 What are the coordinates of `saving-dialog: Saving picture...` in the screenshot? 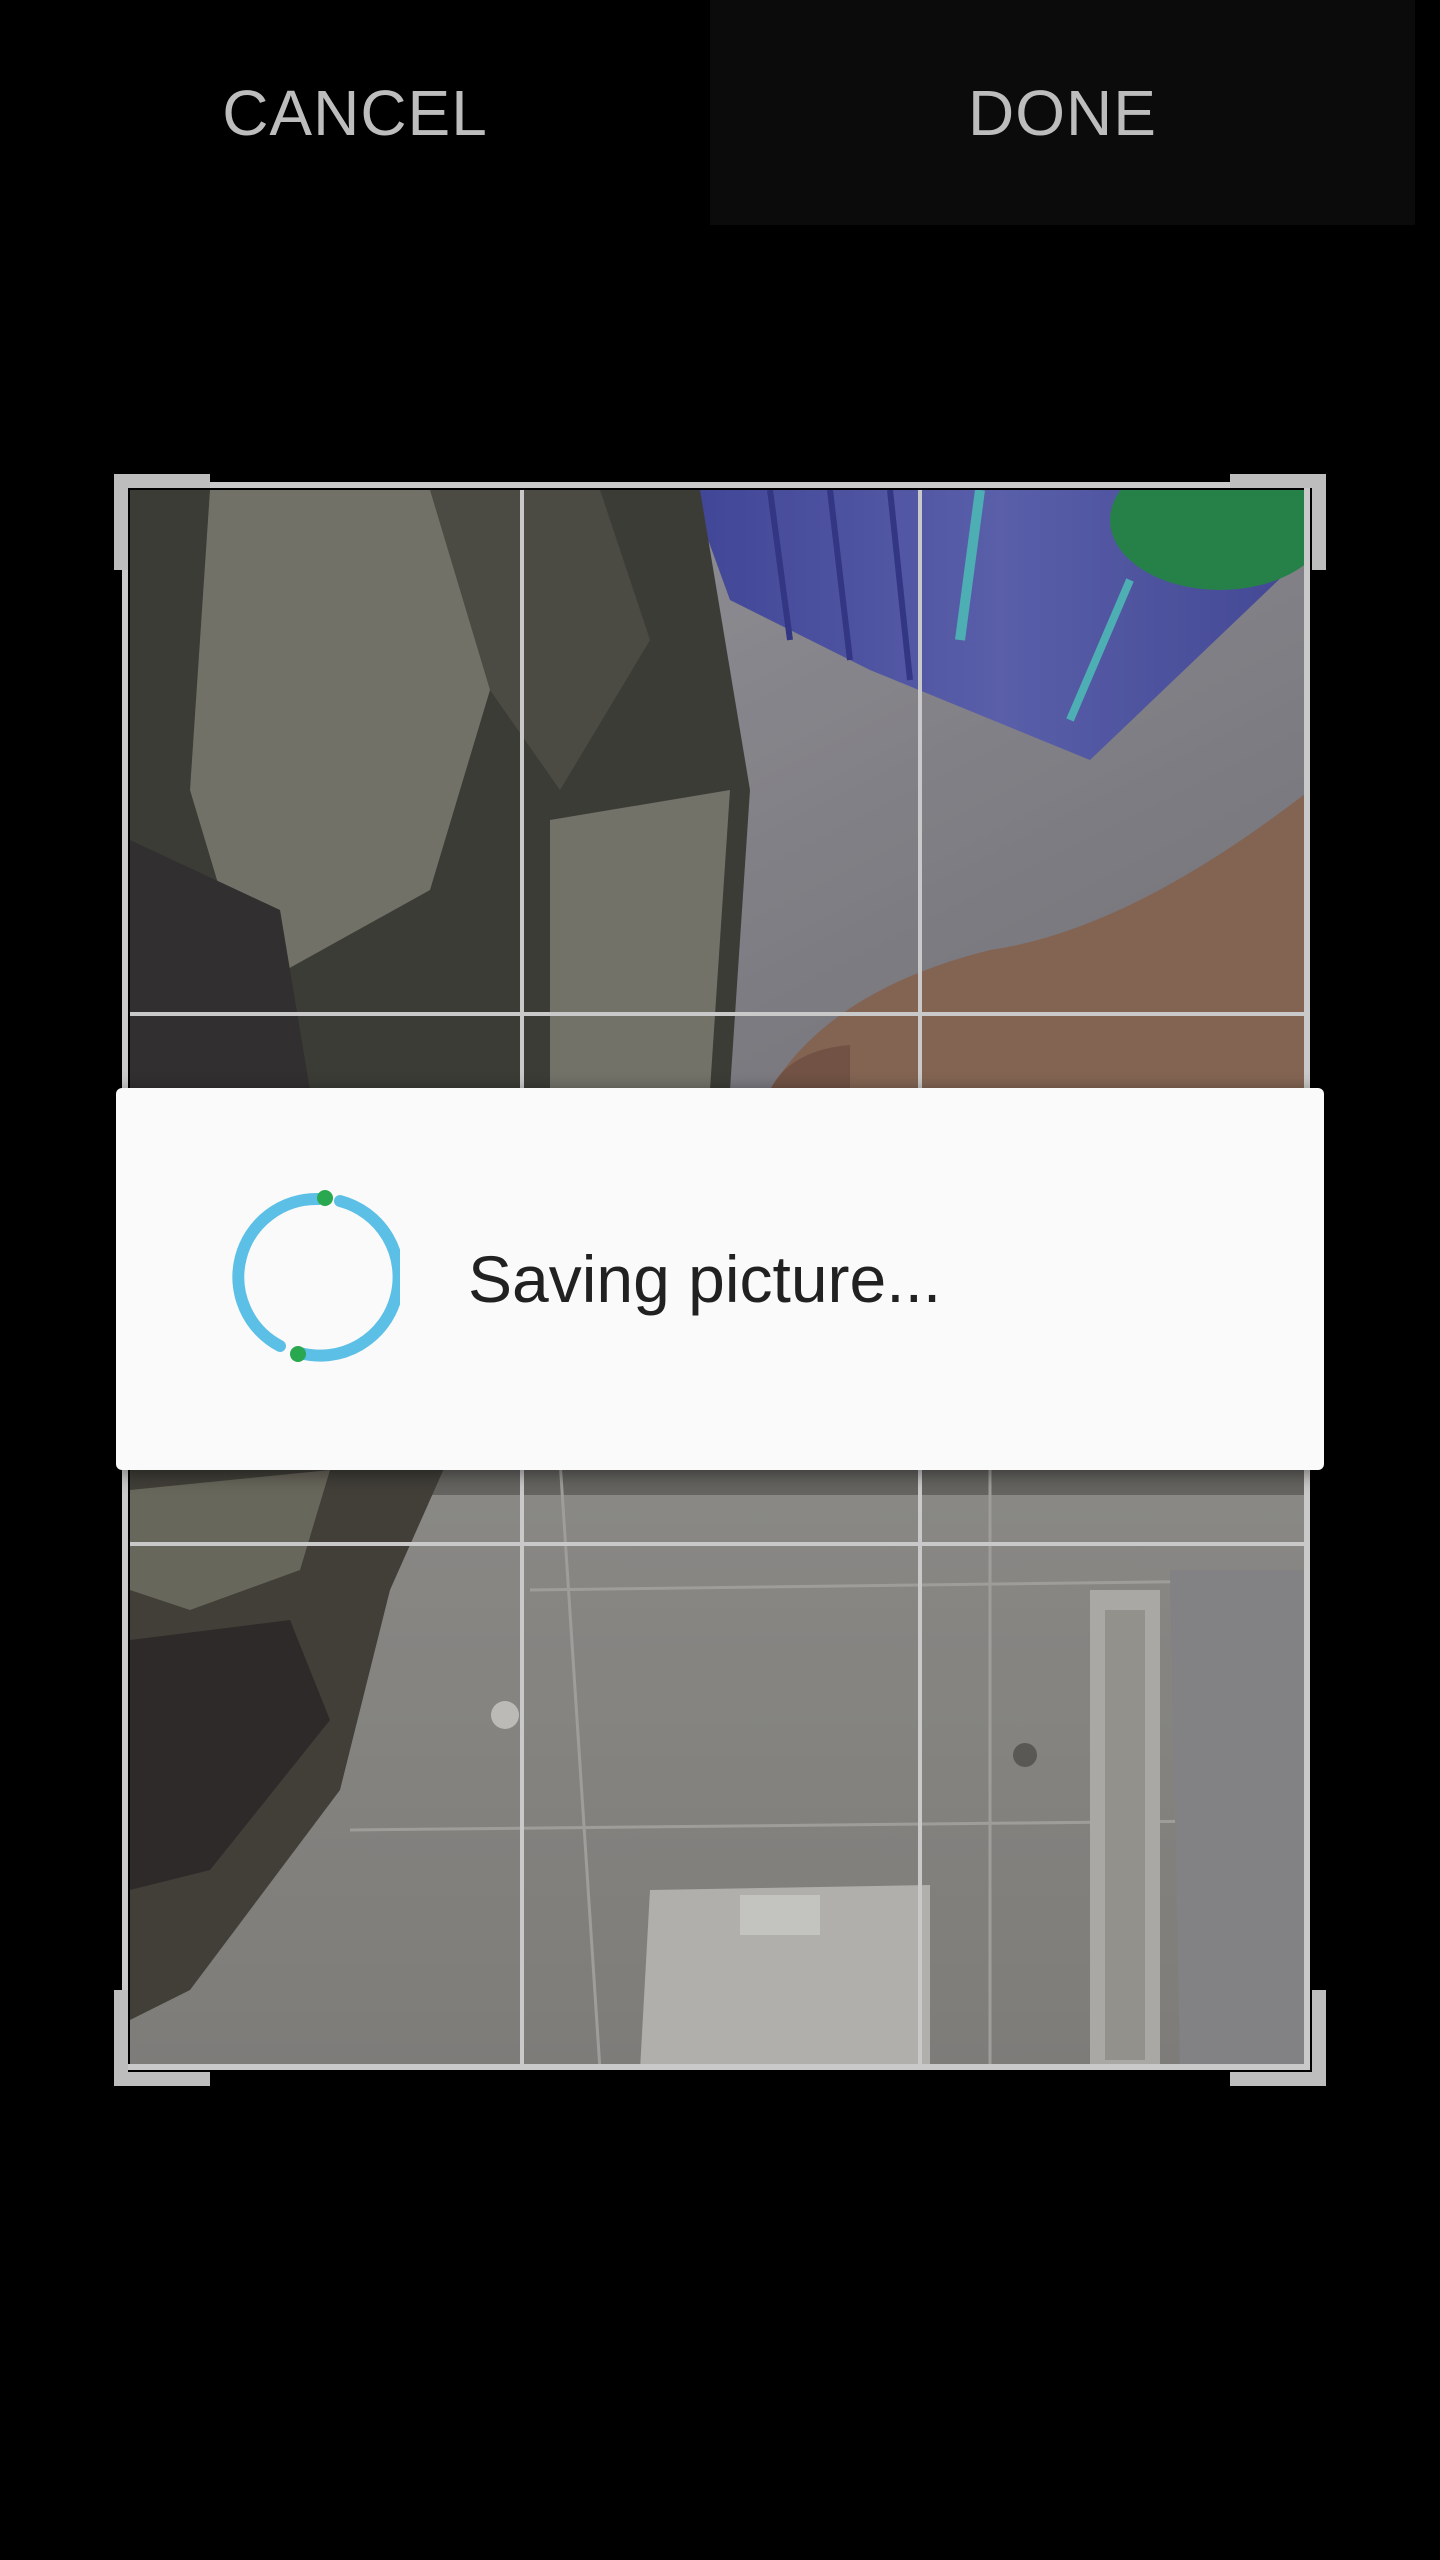 It's located at (720, 1279).